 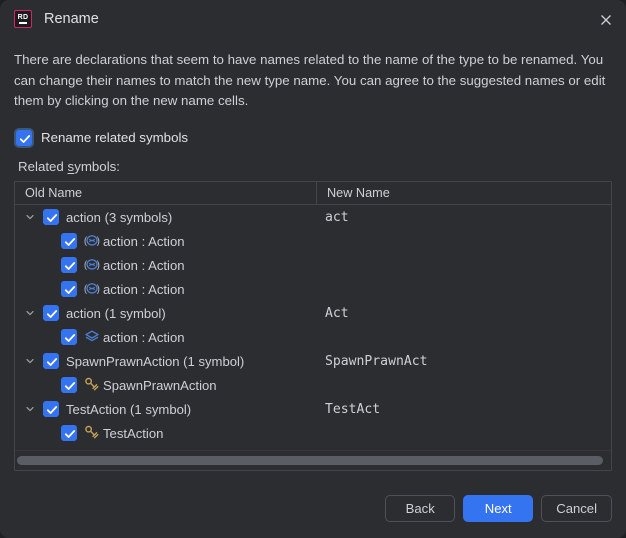 What do you see at coordinates (313, 313) in the screenshot?
I see `table-row: action (1 symbol) Act` at bounding box center [313, 313].